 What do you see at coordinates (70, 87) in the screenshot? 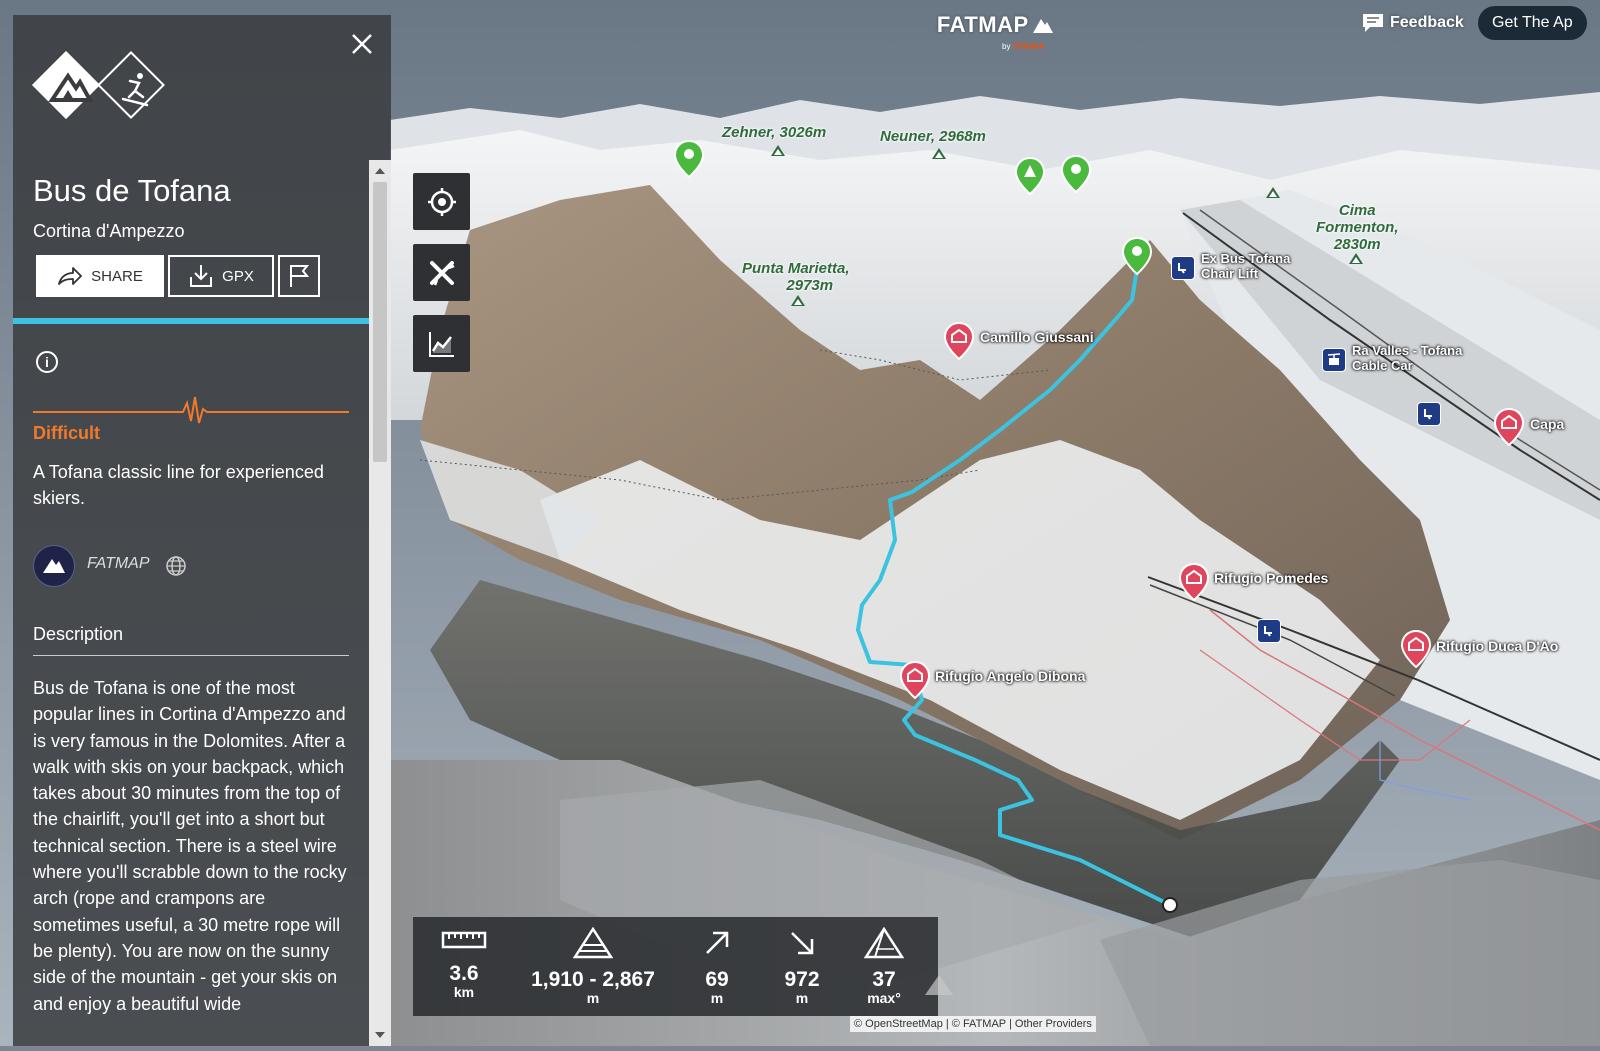
I see `mountain-icon` at bounding box center [70, 87].